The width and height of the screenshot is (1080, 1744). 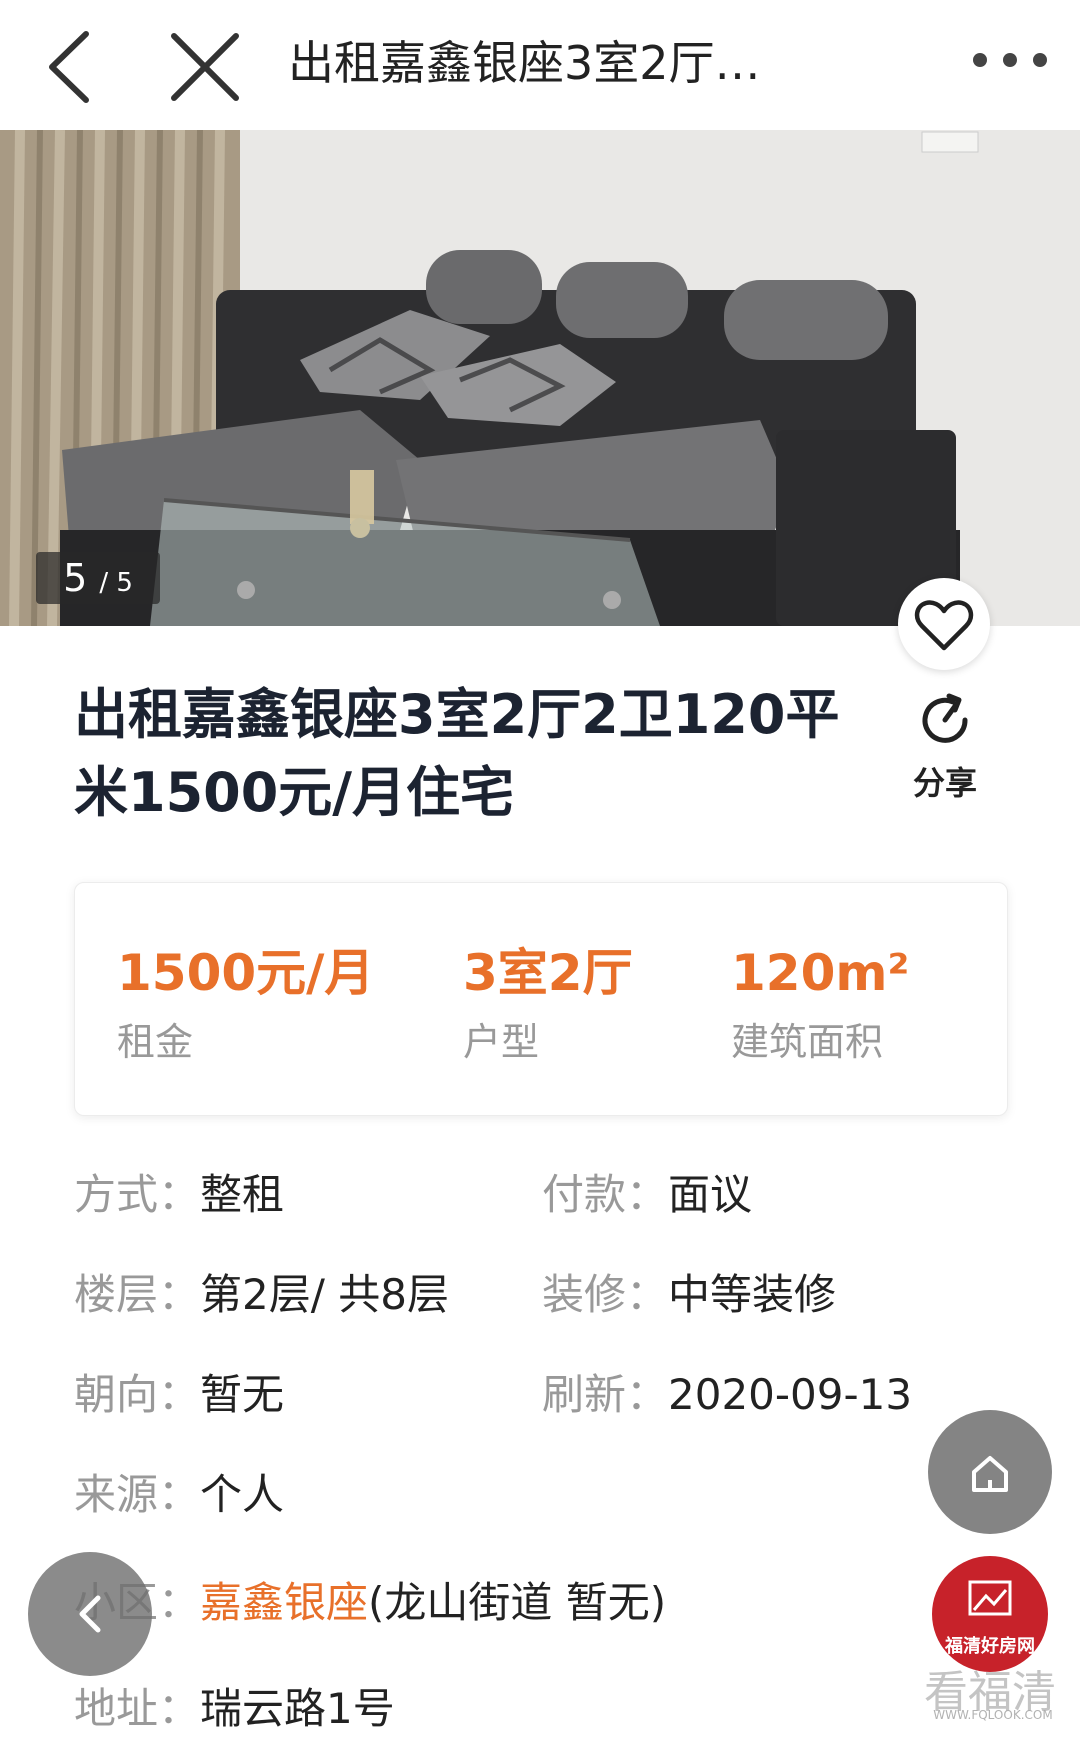 What do you see at coordinates (605, 1394) in the screenshot?
I see `detail-refresh-key: 刷新：` at bounding box center [605, 1394].